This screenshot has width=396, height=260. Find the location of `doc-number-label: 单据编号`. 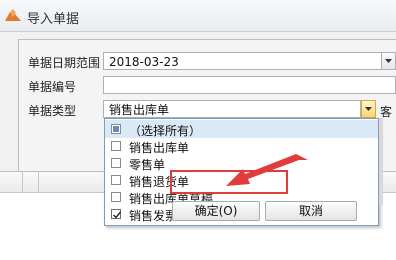

doc-number-label: 单据编号 is located at coordinates (52, 87).